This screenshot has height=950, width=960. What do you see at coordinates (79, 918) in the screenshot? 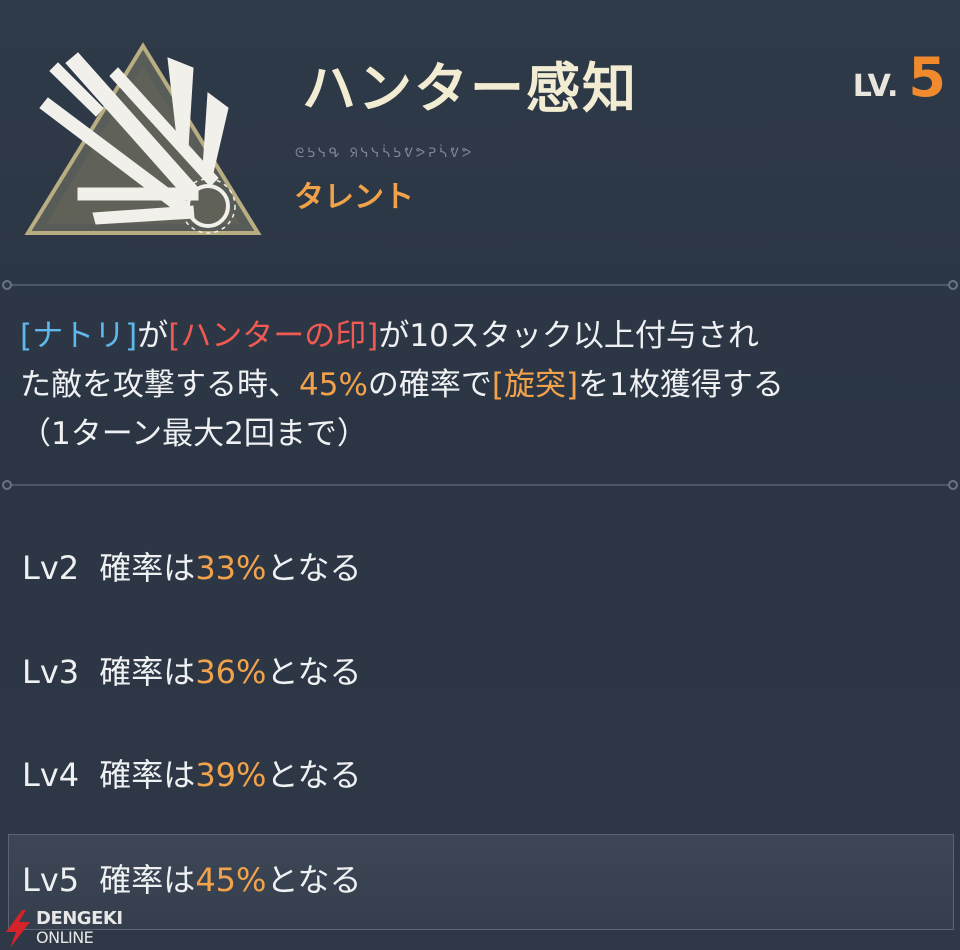
I see `logo-text-dengeki: DENGEKI` at bounding box center [79, 918].